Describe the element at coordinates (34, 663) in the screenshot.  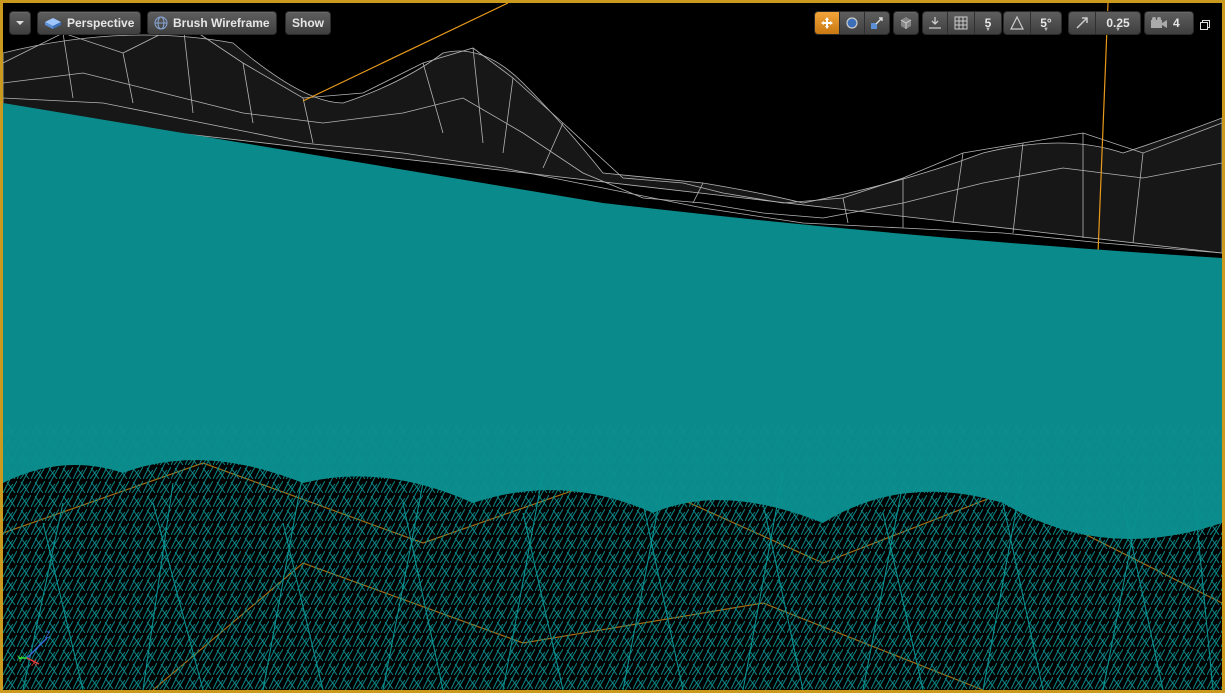
I see `axis-x-label: X` at that location.